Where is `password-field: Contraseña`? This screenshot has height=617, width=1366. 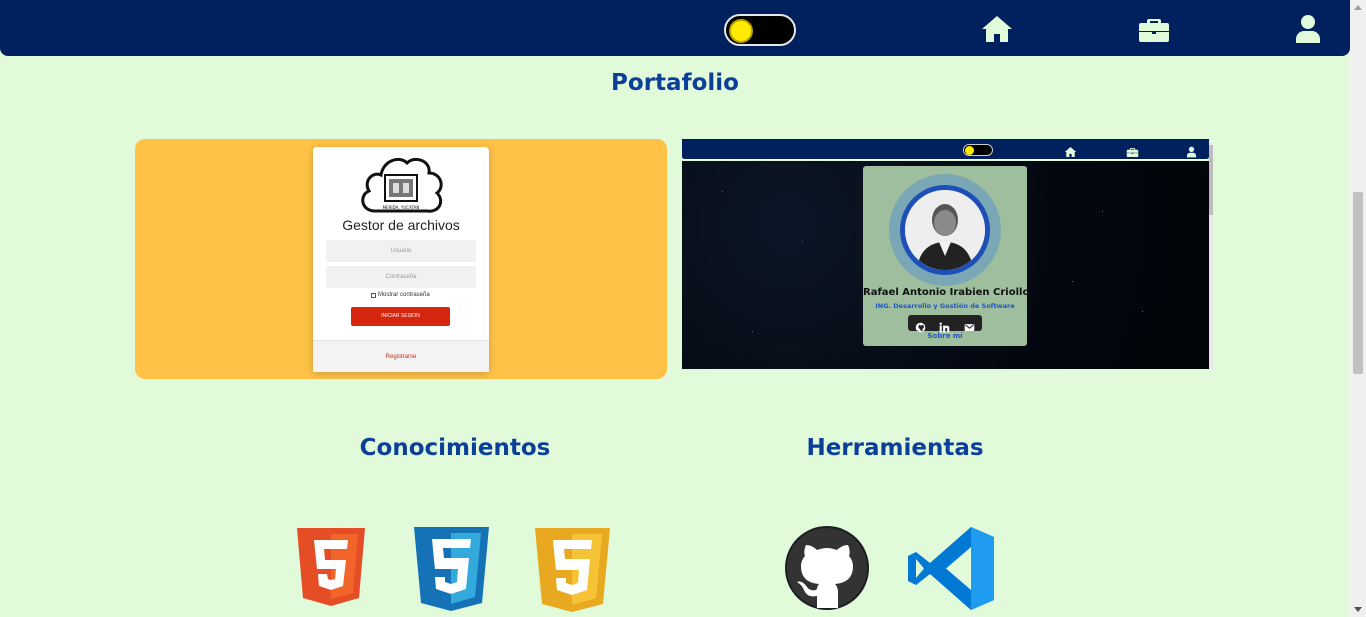 password-field: Contraseña is located at coordinates (401, 277).